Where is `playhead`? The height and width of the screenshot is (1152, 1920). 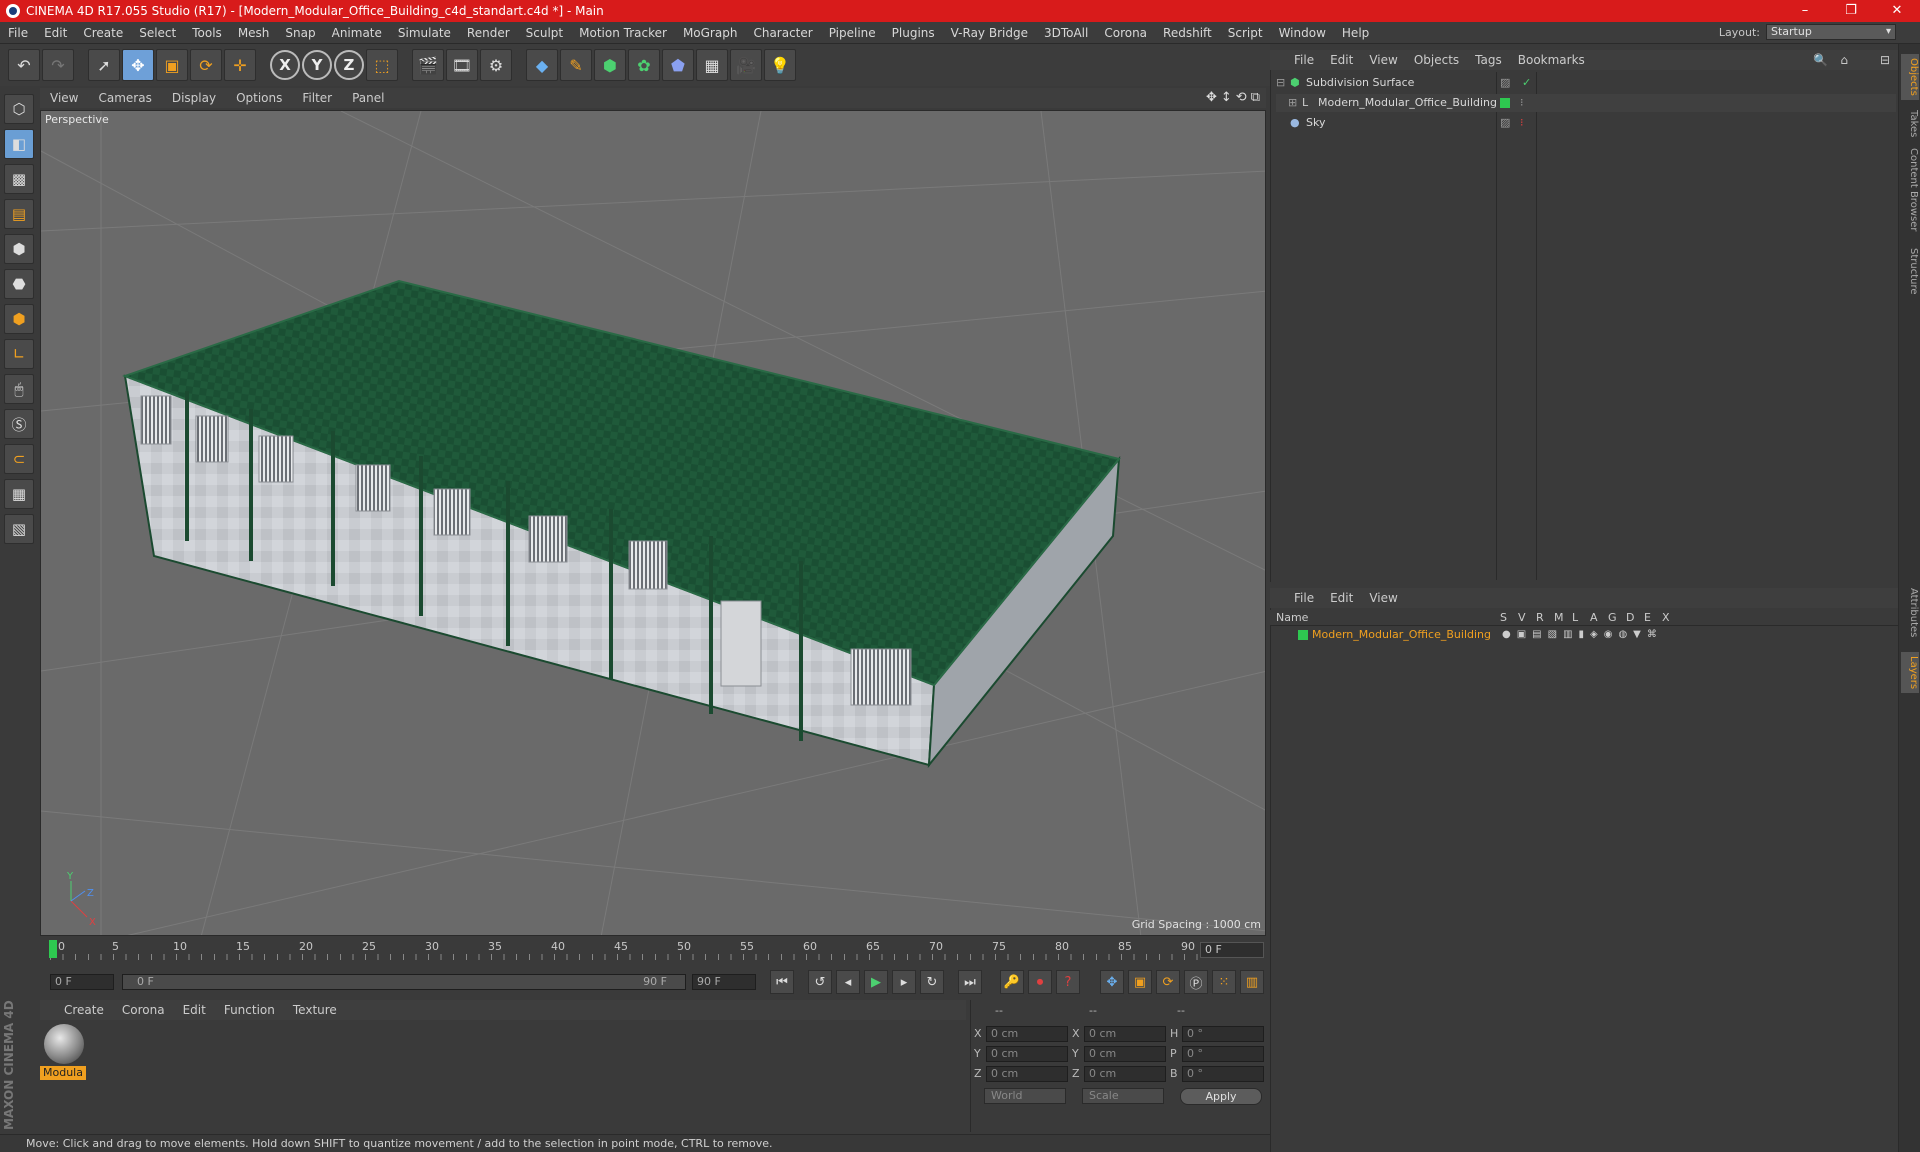
playhead is located at coordinates (53, 949).